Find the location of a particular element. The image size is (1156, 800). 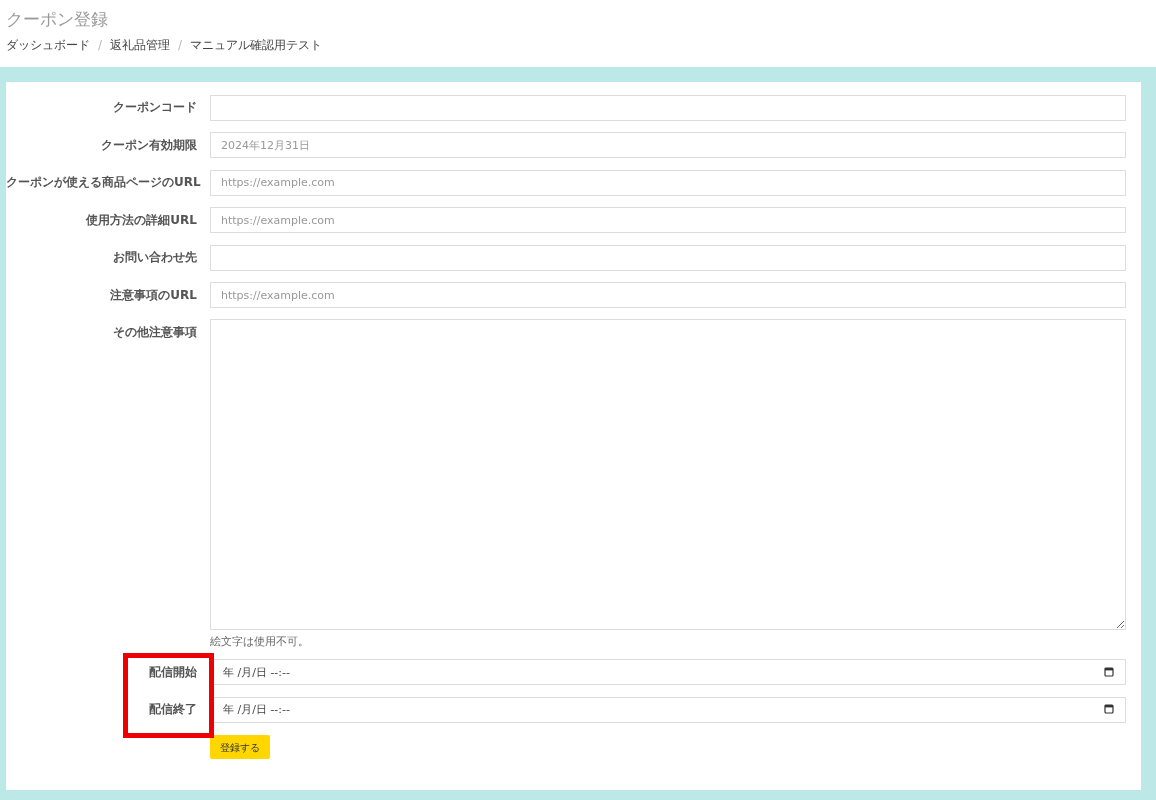

field-label: クーポン有効期限 is located at coordinates (149, 144).